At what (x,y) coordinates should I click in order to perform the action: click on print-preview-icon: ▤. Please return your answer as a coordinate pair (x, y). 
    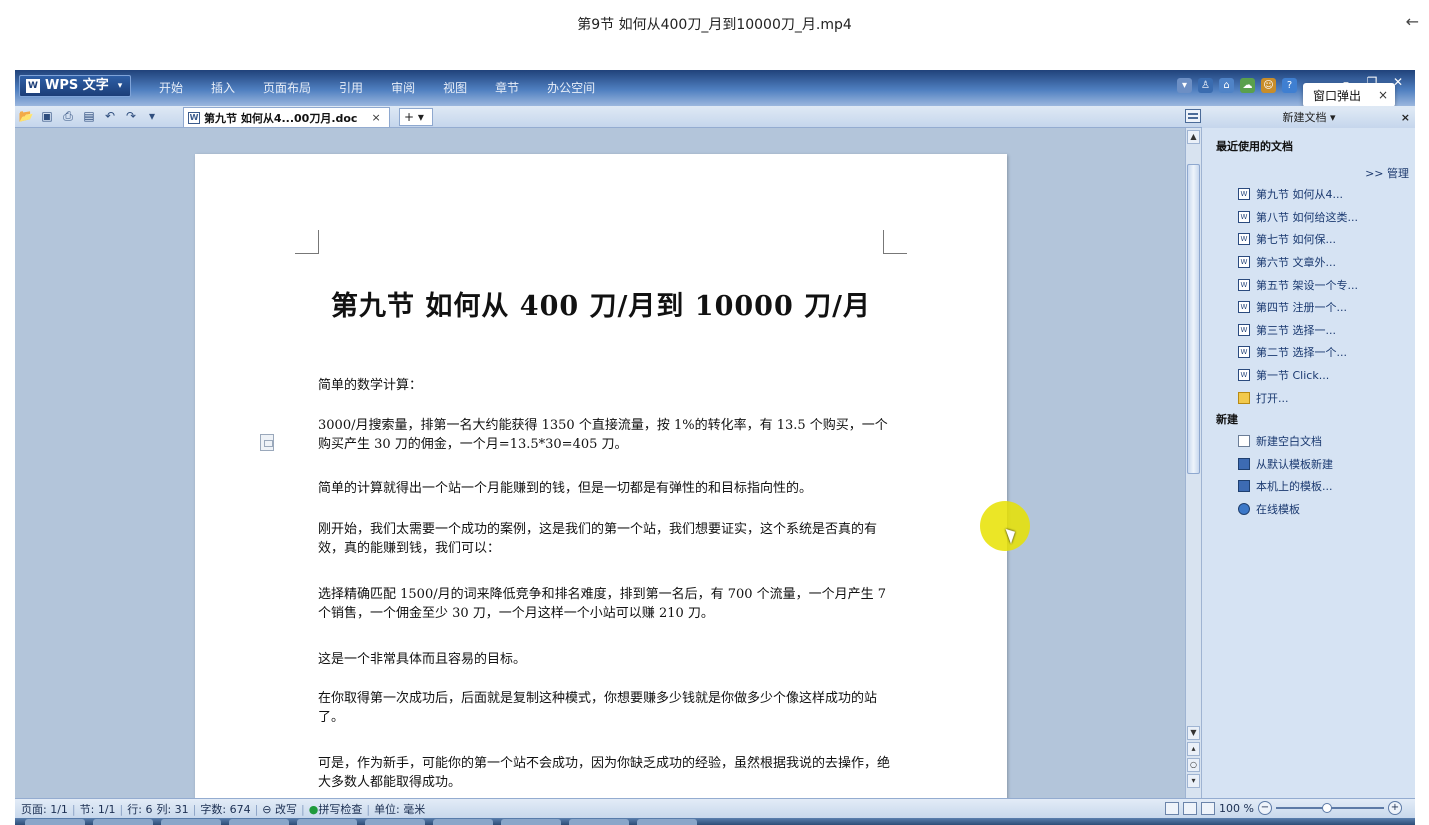
    Looking at the image, I should click on (89, 116).